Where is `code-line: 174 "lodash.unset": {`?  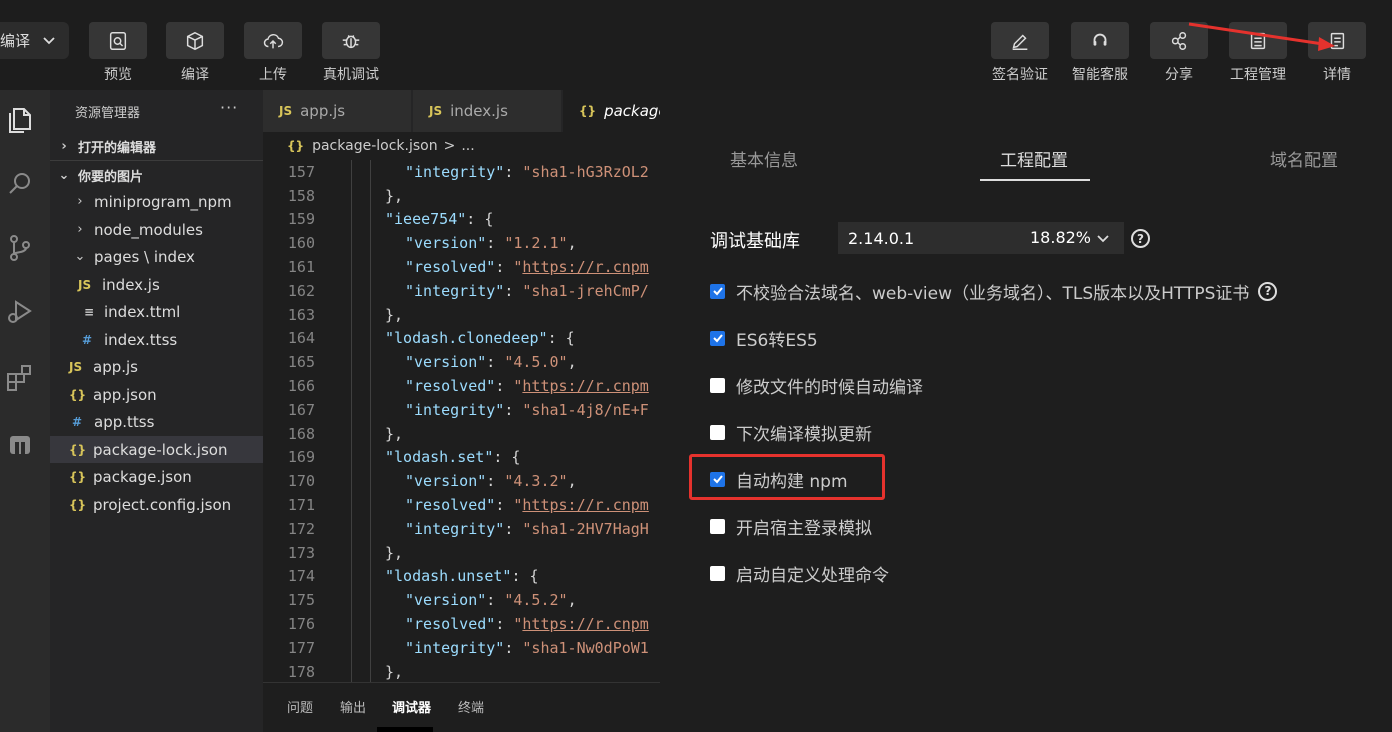 code-line: 174 "lodash.unset": { is located at coordinates (461, 577).